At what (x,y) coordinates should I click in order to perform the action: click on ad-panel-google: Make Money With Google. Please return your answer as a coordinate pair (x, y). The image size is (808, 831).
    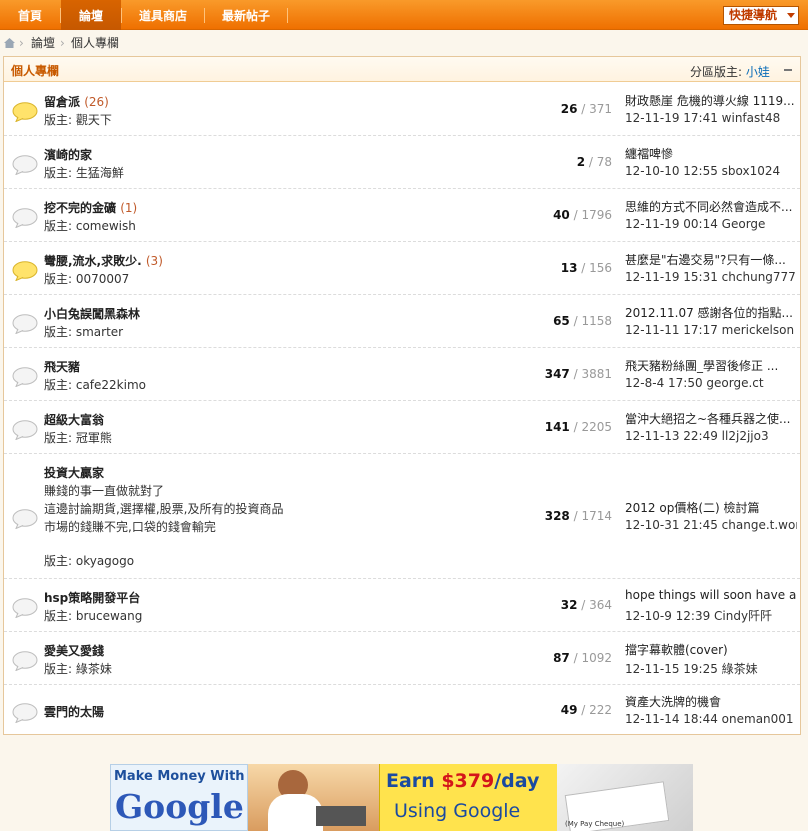
    Looking at the image, I should click on (179, 797).